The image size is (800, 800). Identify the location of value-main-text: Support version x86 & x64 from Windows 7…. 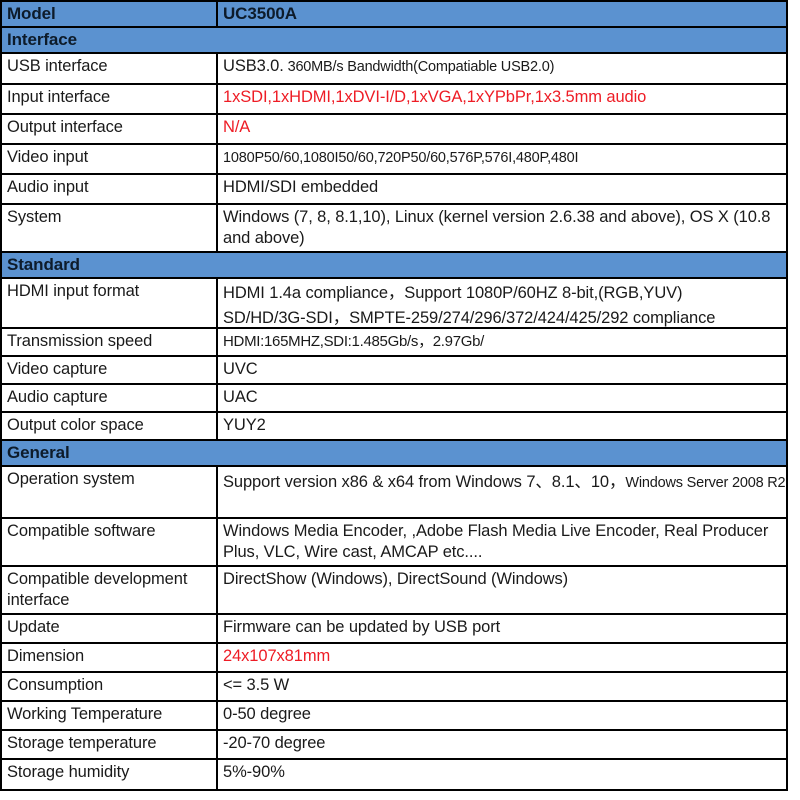
(424, 482).